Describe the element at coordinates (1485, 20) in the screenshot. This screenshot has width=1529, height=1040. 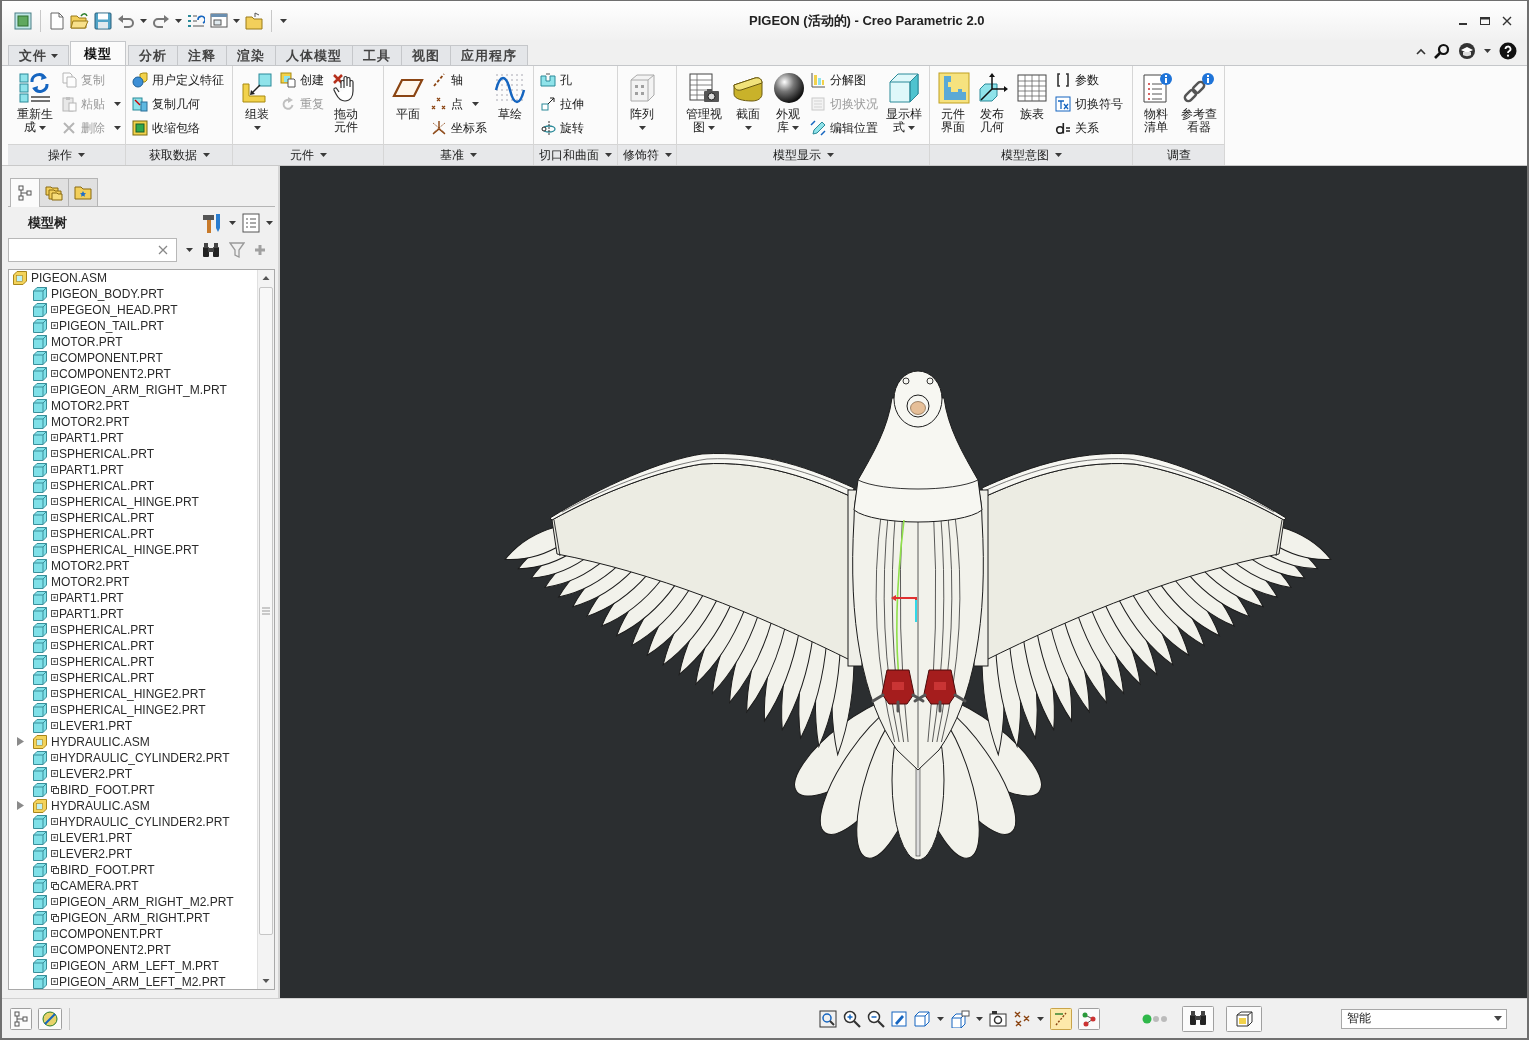
I see `maximize-icon` at that location.